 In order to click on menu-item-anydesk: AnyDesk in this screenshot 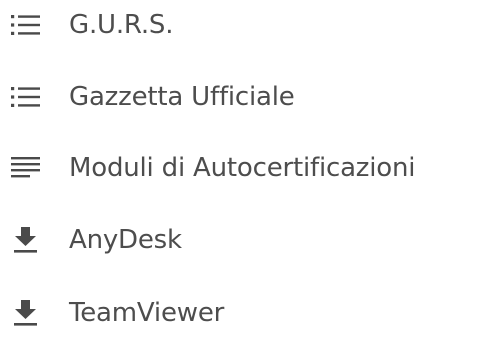, I will do `click(249, 240)`.